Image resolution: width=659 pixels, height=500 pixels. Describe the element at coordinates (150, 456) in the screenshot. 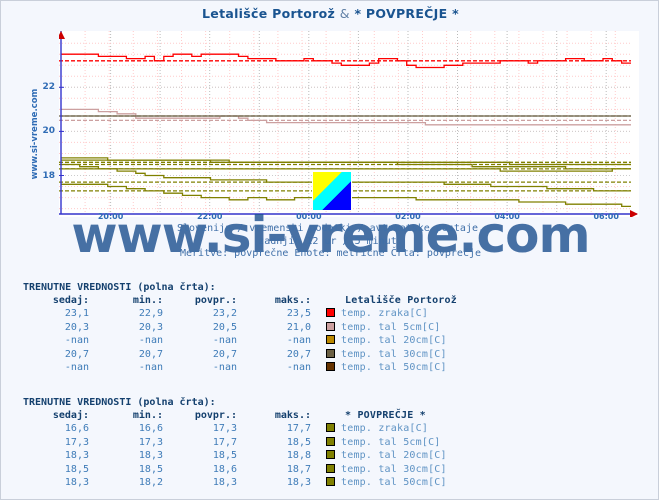

I see `legend-value-min: 18,3` at that location.